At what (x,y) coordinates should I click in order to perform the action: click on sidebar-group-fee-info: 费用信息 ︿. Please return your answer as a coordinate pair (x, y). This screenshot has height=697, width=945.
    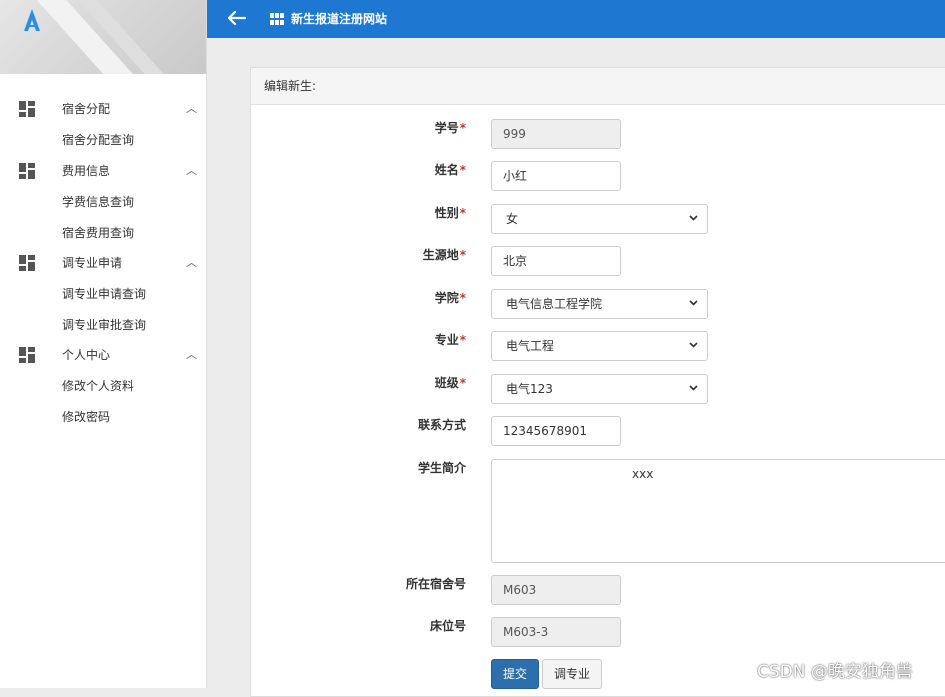
    Looking at the image, I should click on (103, 171).